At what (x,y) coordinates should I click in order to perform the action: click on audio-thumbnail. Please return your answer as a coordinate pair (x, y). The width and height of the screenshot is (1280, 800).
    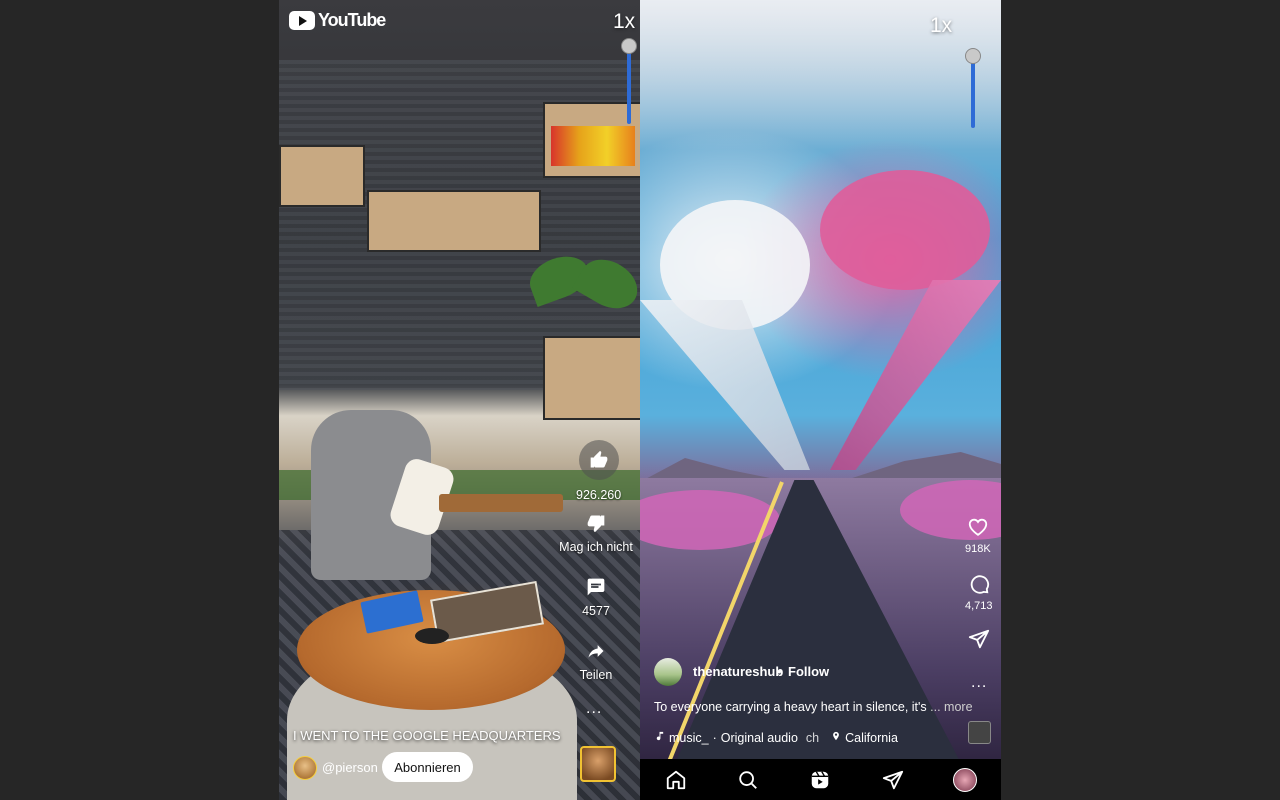
    Looking at the image, I should click on (979, 732).